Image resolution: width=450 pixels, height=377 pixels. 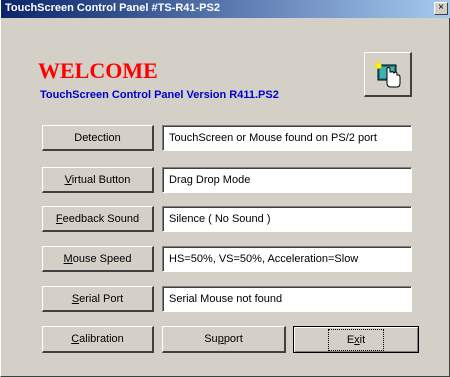 What do you see at coordinates (98, 70) in the screenshot?
I see `welcome-heading: WELCOME` at bounding box center [98, 70].